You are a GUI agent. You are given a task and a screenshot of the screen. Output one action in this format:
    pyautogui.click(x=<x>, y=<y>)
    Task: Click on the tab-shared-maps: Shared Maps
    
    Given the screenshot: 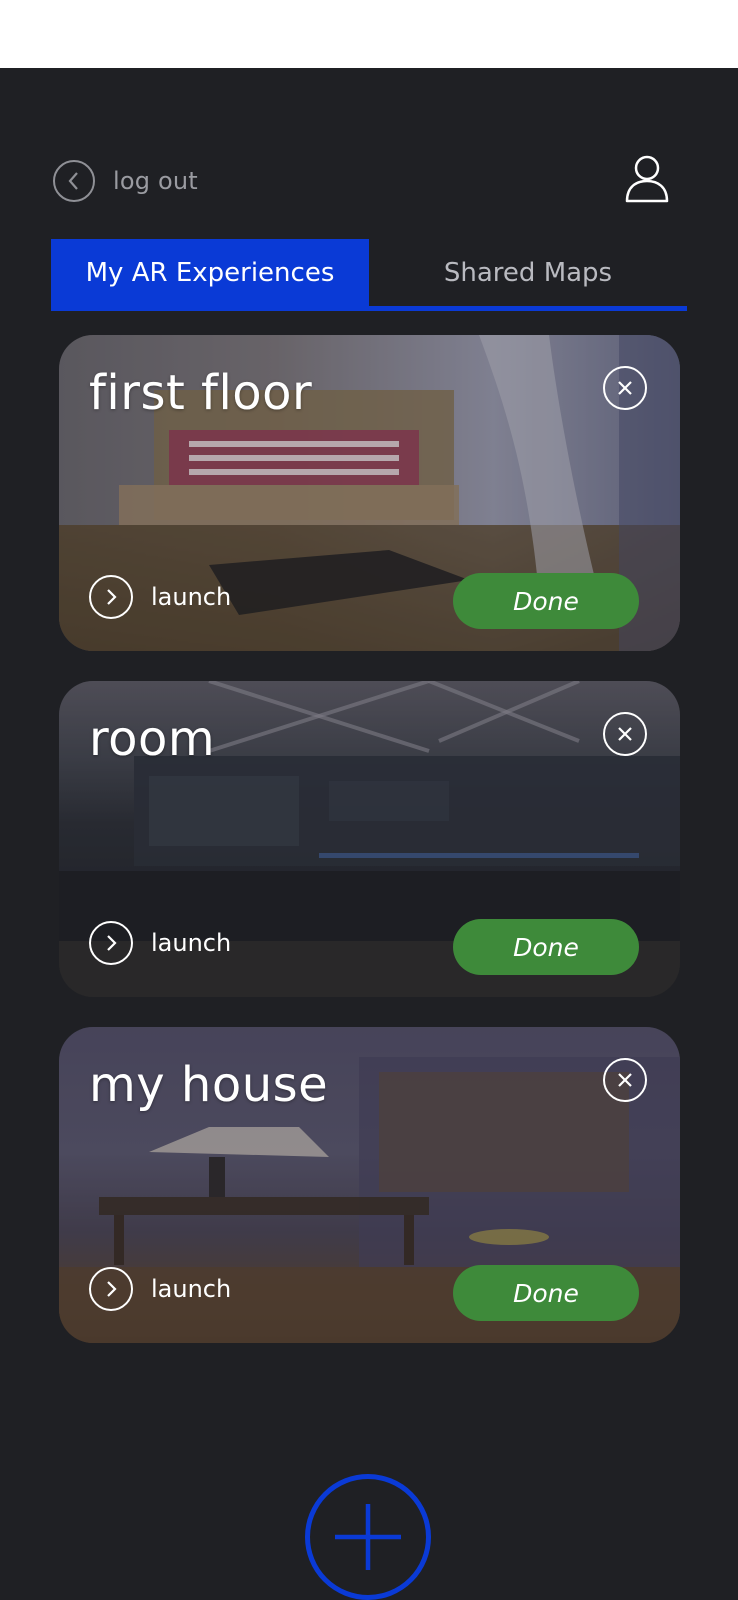 What is the action you would take?
    pyautogui.click(x=528, y=273)
    